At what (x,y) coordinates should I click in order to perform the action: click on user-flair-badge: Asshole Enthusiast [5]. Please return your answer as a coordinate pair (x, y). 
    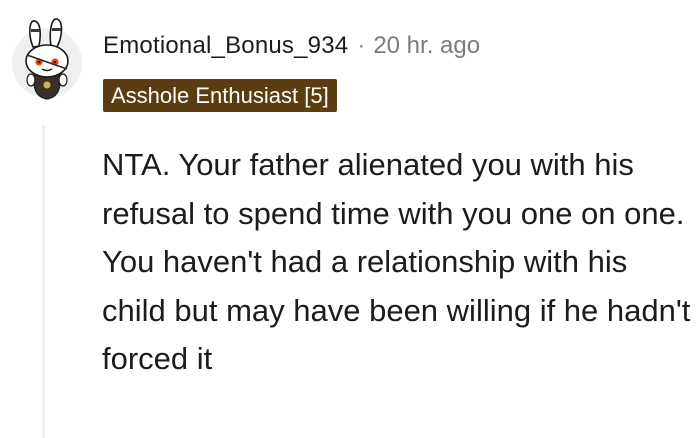
    Looking at the image, I should click on (220, 95).